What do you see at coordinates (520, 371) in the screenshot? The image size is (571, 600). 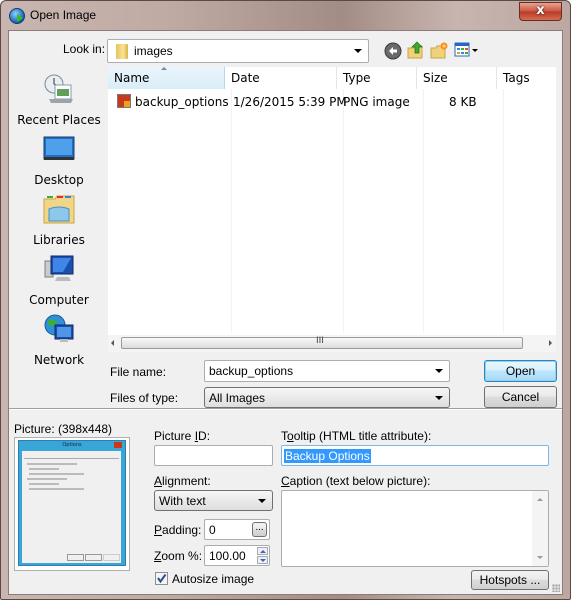 I see `open-button: Open` at bounding box center [520, 371].